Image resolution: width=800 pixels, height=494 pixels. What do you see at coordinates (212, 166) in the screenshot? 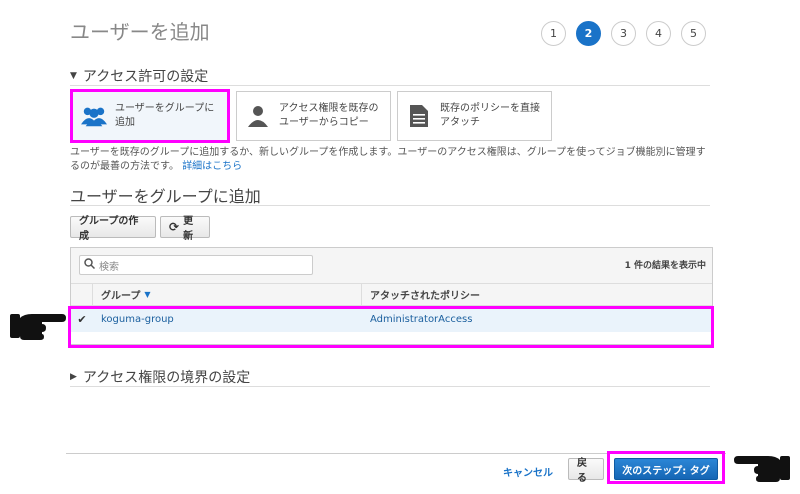
I see `details-link: 詳細はこちら` at bounding box center [212, 166].